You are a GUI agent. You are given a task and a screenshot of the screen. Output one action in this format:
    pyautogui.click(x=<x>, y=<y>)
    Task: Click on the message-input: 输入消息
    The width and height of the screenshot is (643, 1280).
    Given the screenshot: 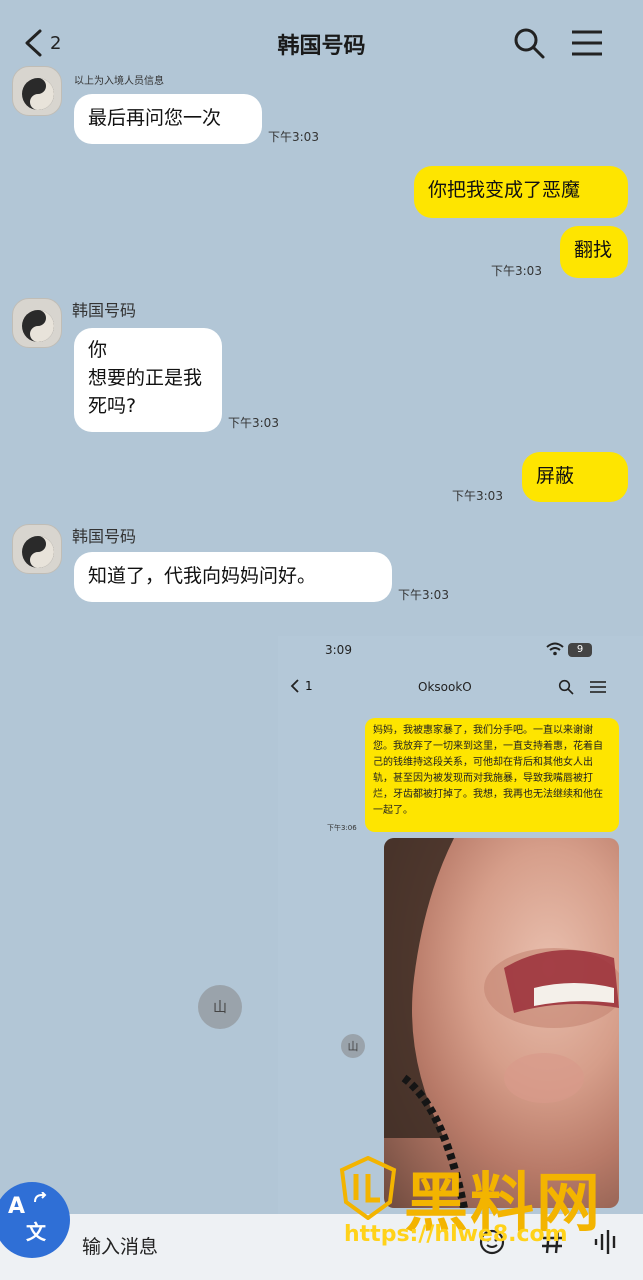 What is the action you would take?
    pyautogui.click(x=120, y=1245)
    